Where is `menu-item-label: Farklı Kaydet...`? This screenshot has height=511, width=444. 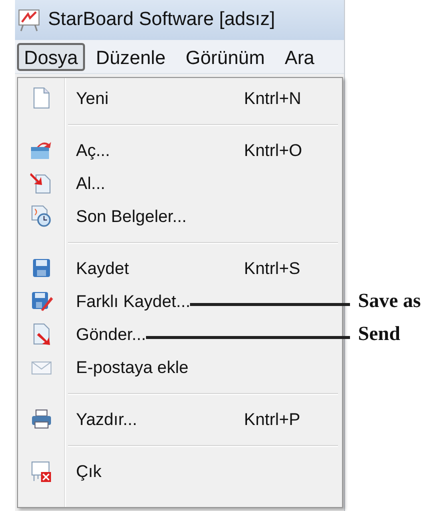
menu-item-label: Farklı Kaydet... is located at coordinates (133, 301).